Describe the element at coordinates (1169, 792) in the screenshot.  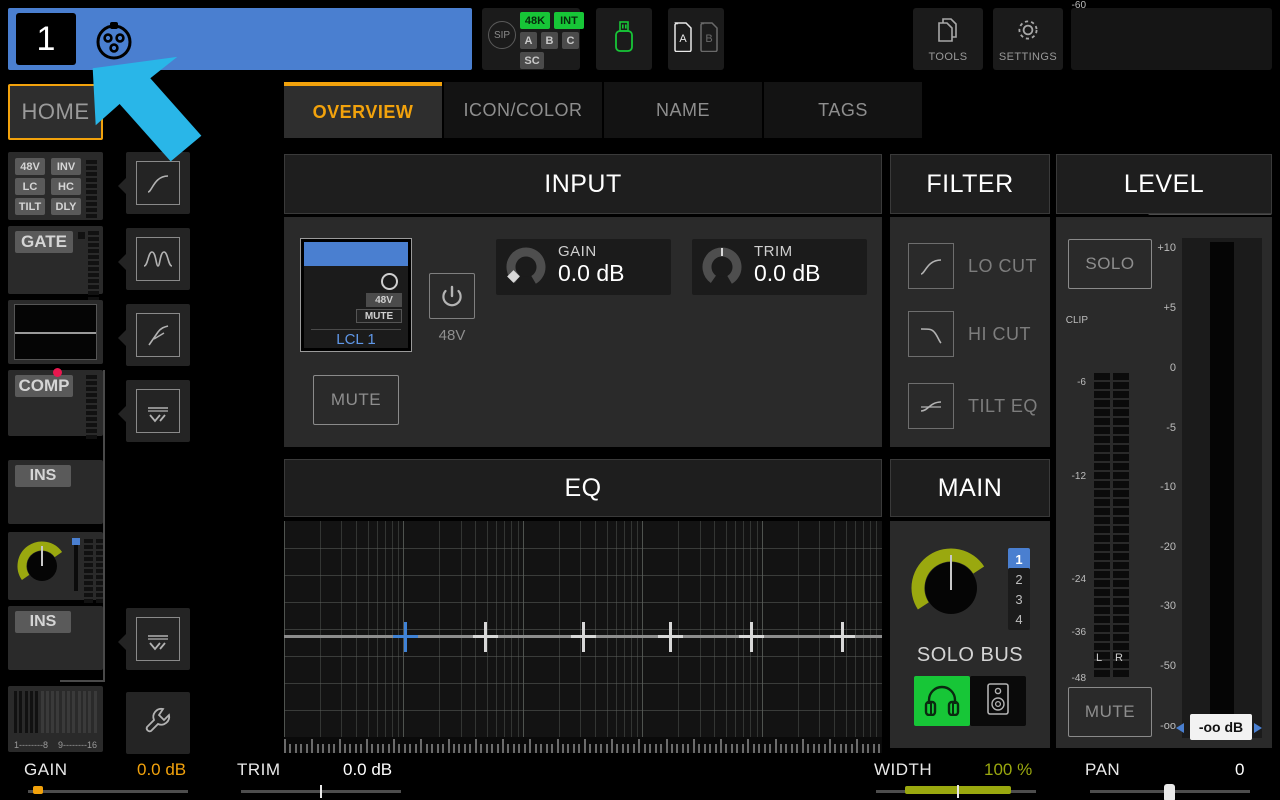
I see `bottom-pan-handle` at that location.